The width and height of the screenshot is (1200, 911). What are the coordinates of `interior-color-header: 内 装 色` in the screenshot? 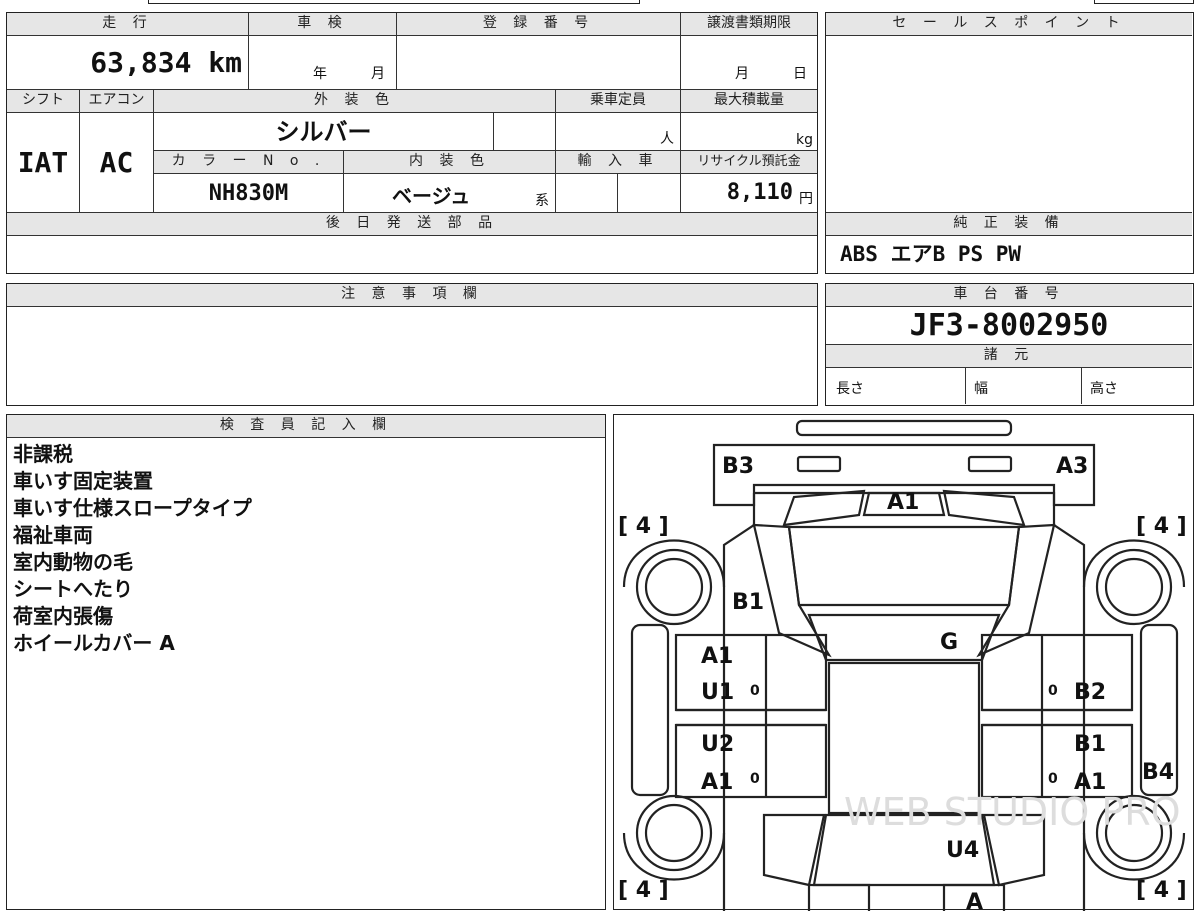 It's located at (450, 162).